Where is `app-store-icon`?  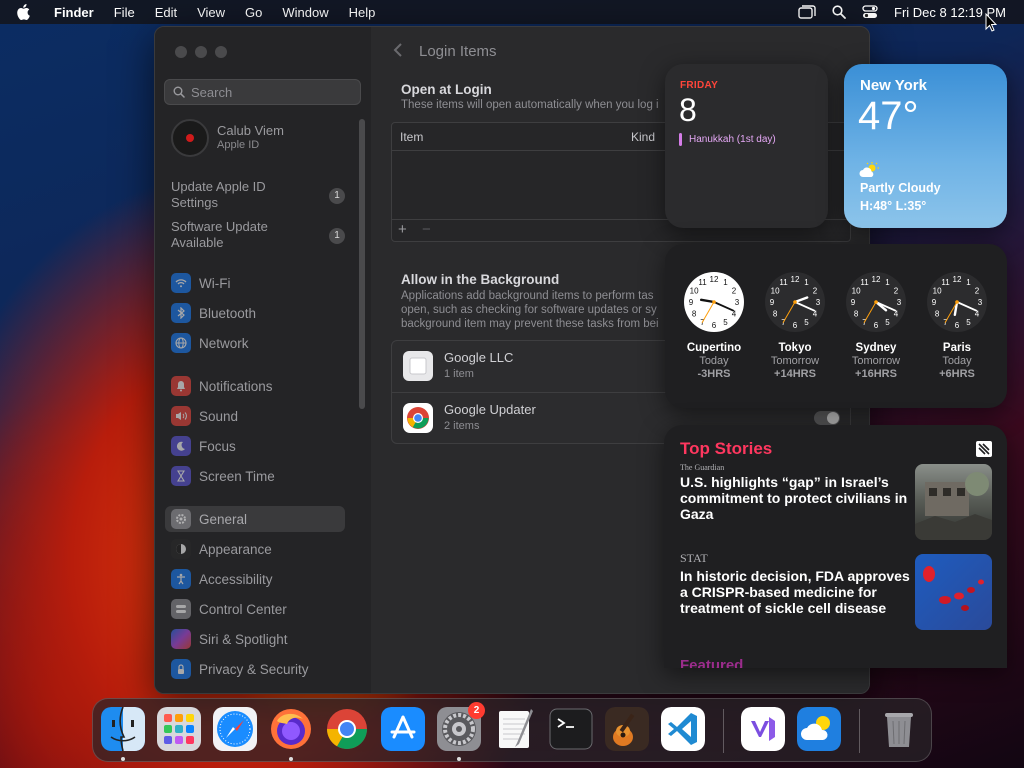 app-store-icon is located at coordinates (403, 729).